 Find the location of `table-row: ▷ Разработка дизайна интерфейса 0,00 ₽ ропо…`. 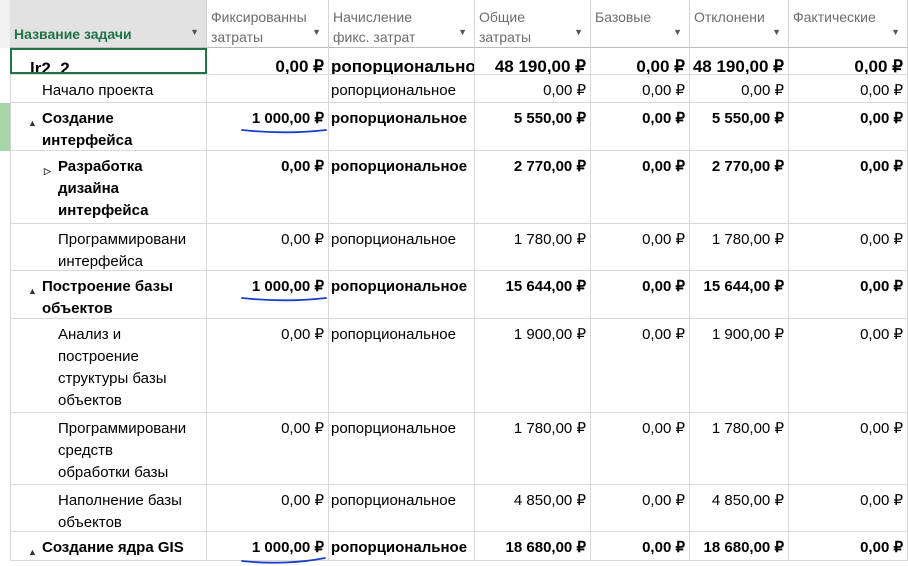

table-row: ▷ Разработка дизайна интерфейса 0,00 ₽ ропо… is located at coordinates (459, 187).